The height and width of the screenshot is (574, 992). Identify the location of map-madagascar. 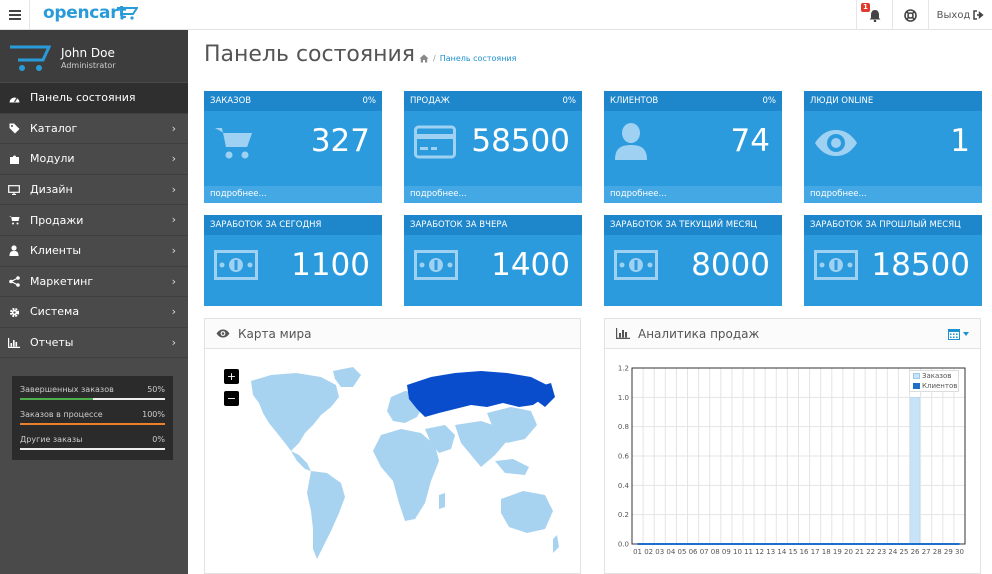
(442, 501).